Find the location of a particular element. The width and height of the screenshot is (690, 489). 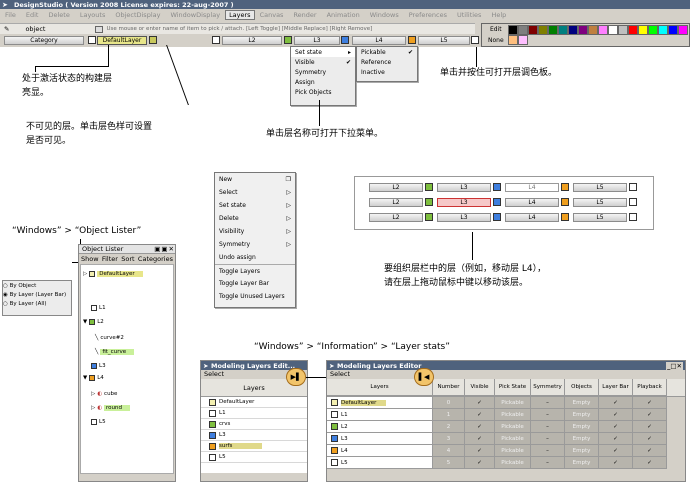

radio-by-layer-all: ○ By Layer (All) is located at coordinates (37, 303).